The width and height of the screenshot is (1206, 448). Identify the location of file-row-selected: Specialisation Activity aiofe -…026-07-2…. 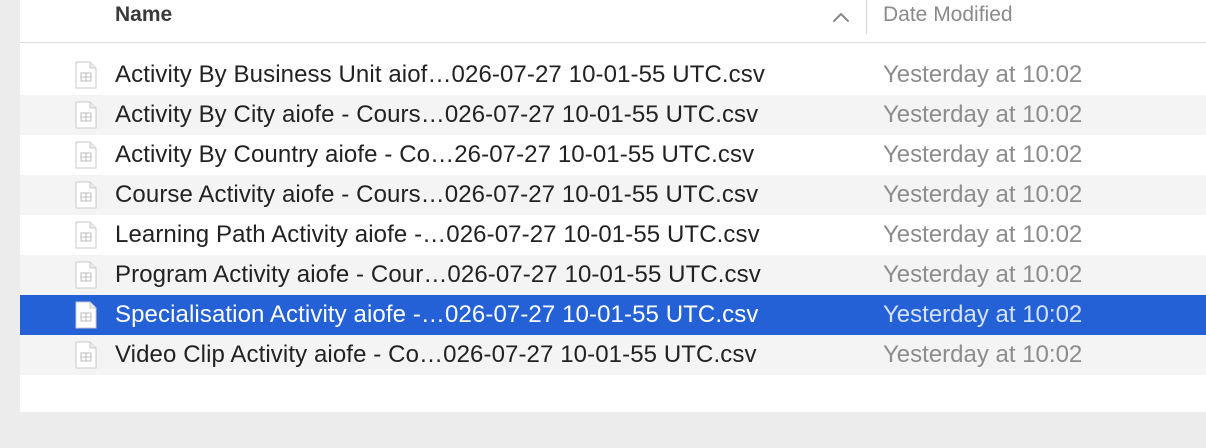
(613, 315).